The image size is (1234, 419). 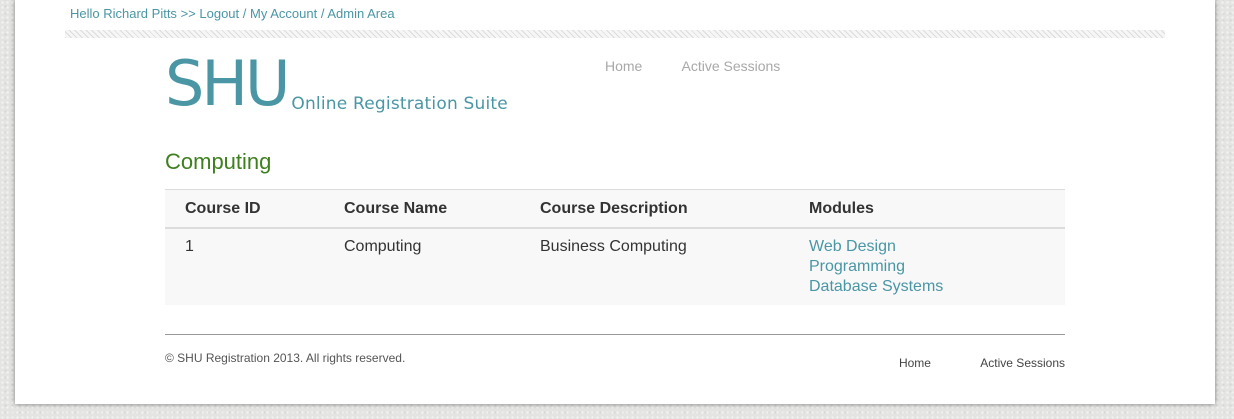 I want to click on cell-course-id: 1, so click(x=189, y=246).